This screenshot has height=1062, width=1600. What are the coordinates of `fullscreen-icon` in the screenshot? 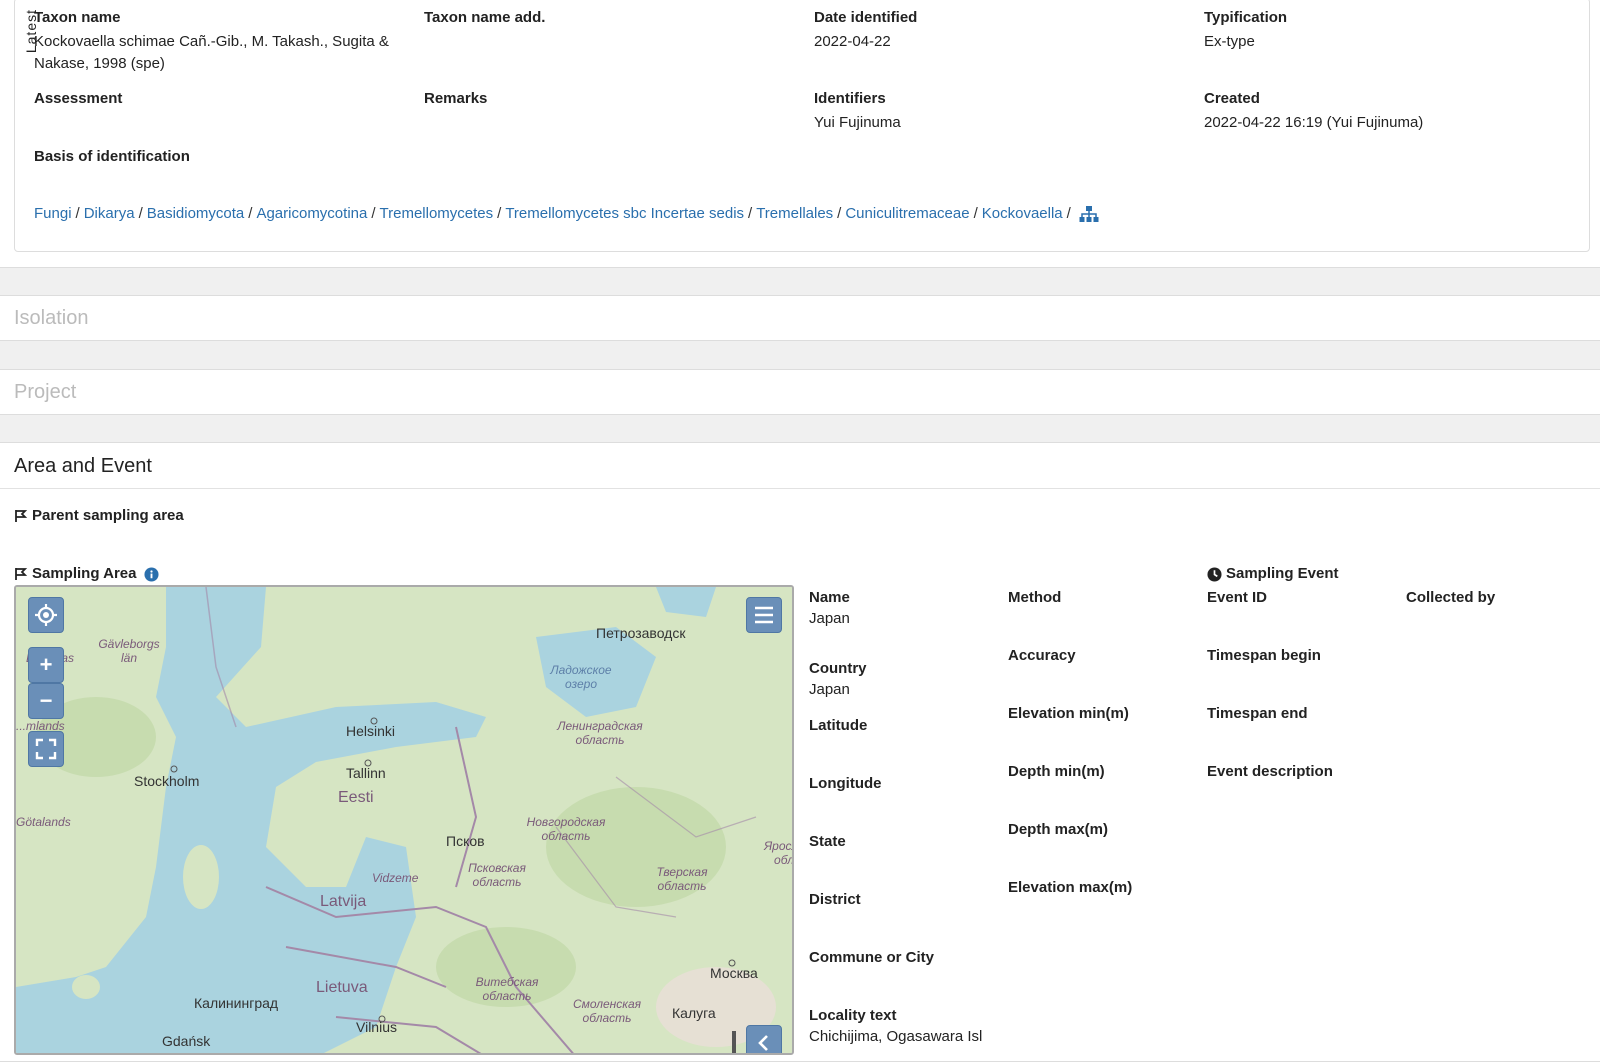 It's located at (46, 749).